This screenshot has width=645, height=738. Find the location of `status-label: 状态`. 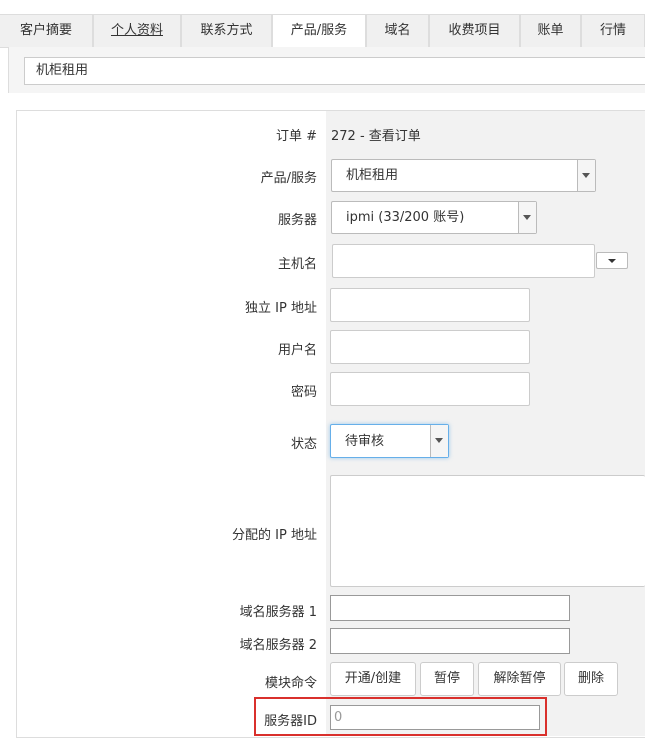

status-label: 状态 is located at coordinates (303, 444).